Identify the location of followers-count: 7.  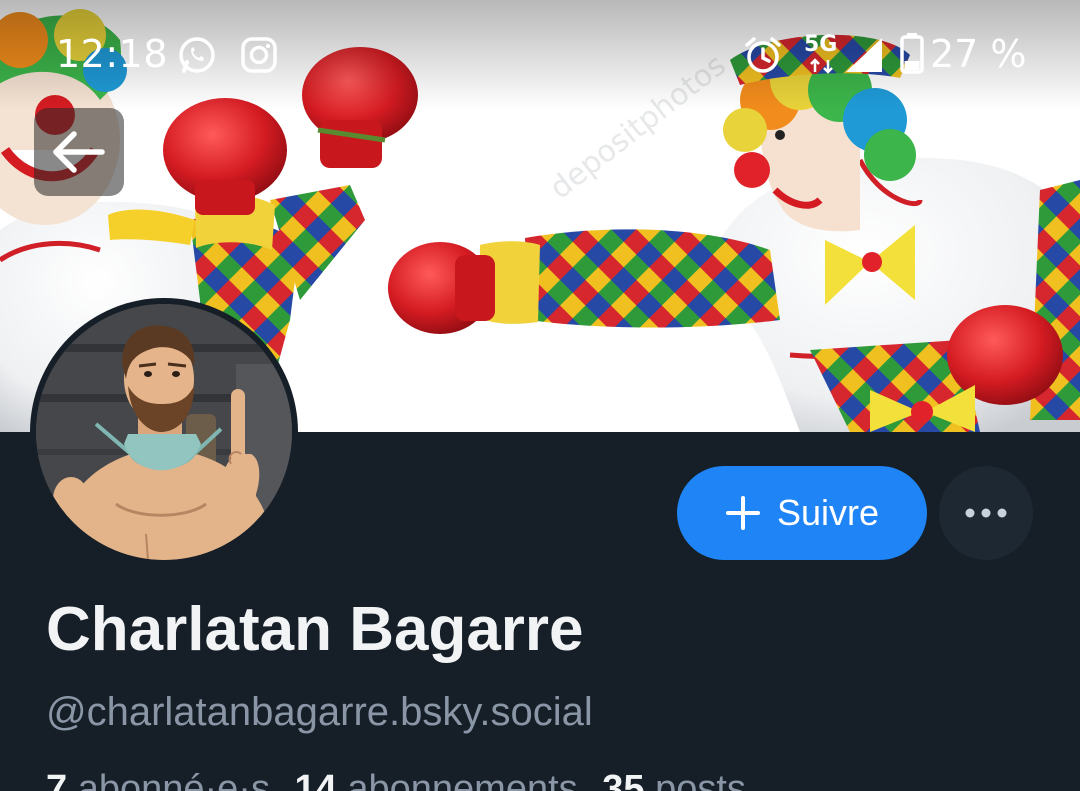
(56, 779).